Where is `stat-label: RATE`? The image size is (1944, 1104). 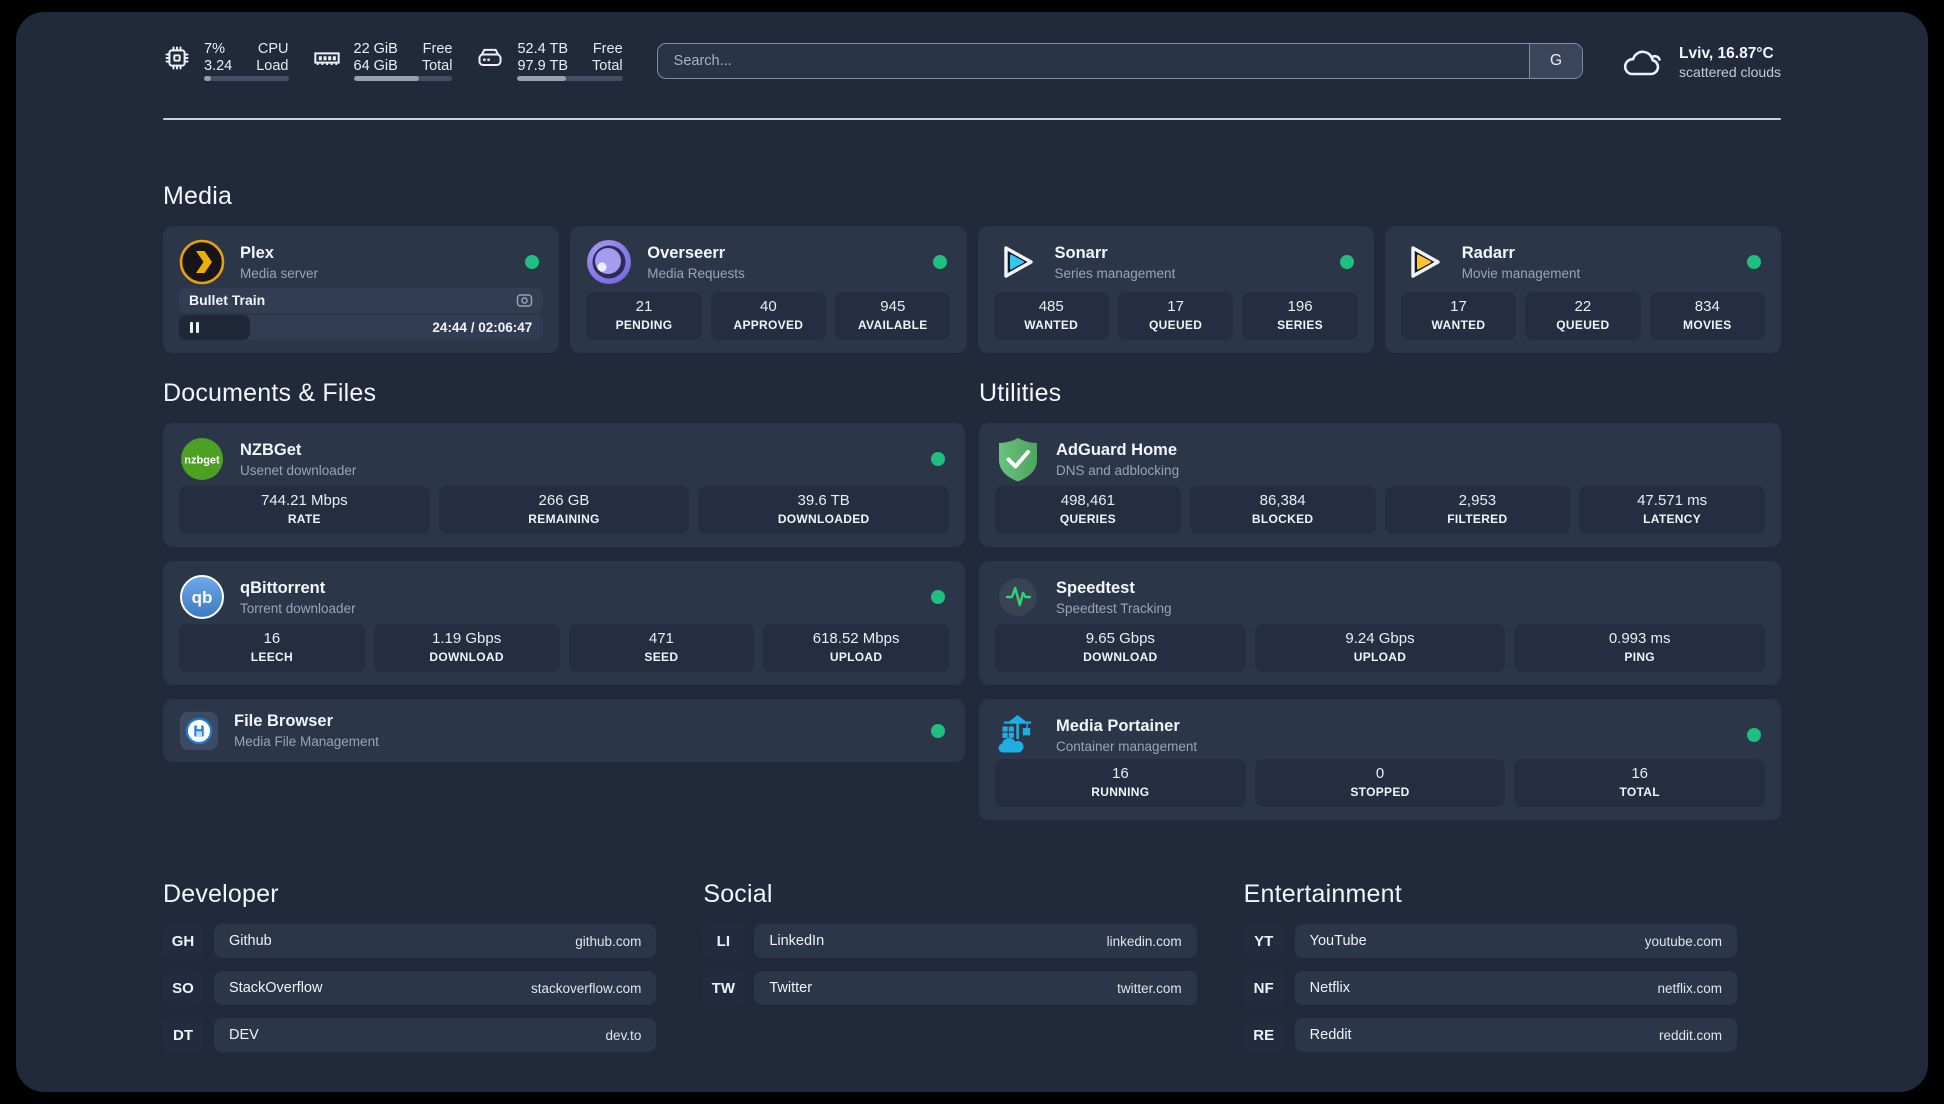 stat-label: RATE is located at coordinates (304, 519).